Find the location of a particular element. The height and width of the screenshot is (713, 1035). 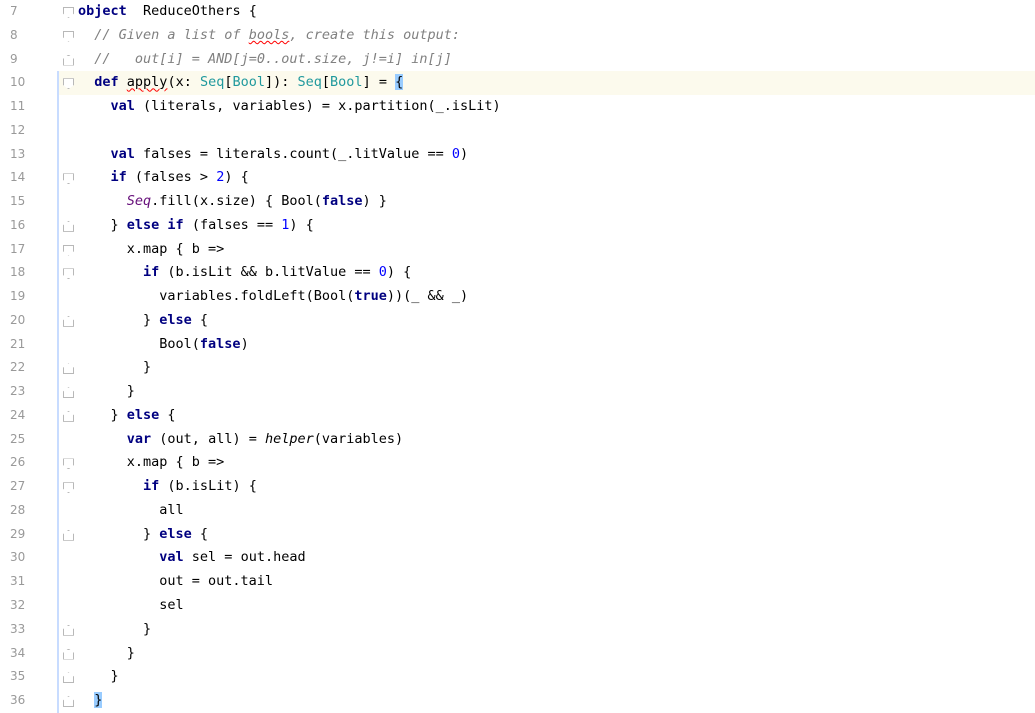

line-number: 23 is located at coordinates (18, 391).